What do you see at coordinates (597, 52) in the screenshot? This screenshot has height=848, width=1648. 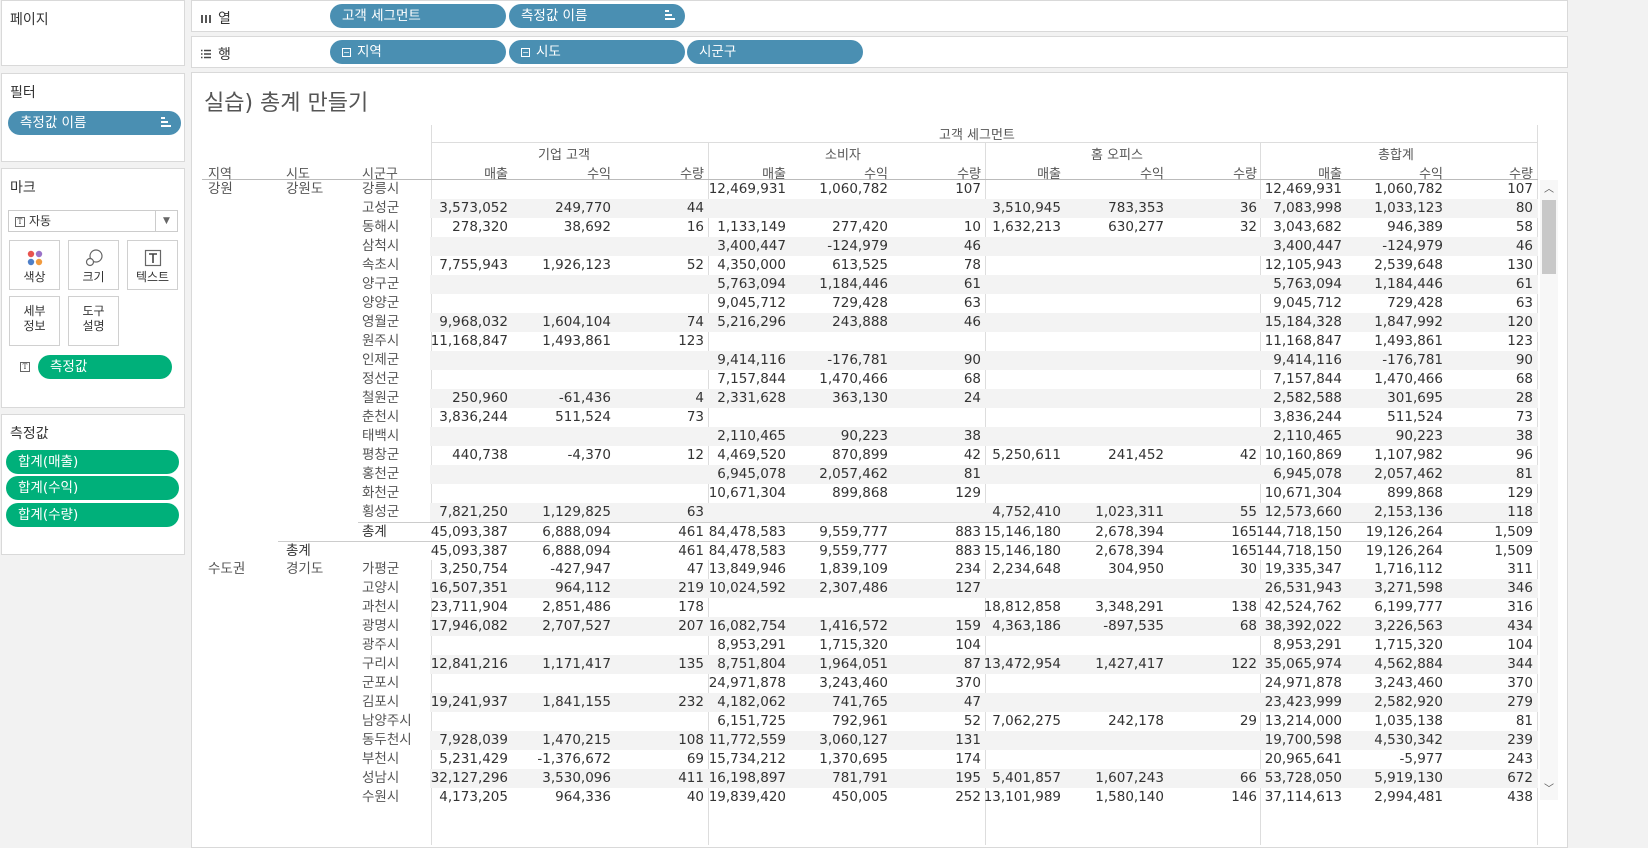 I see `row-pill-sido: − 시도` at bounding box center [597, 52].